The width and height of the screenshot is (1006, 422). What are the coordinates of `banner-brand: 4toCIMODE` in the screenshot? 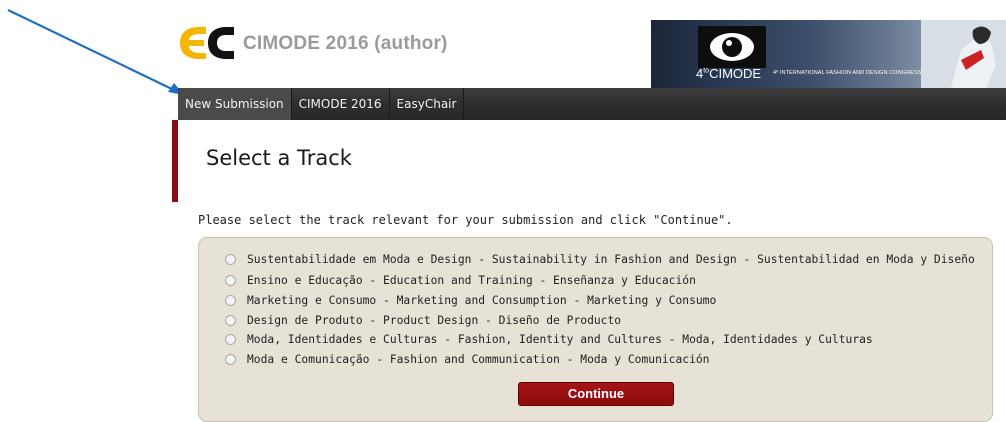 It's located at (729, 73).